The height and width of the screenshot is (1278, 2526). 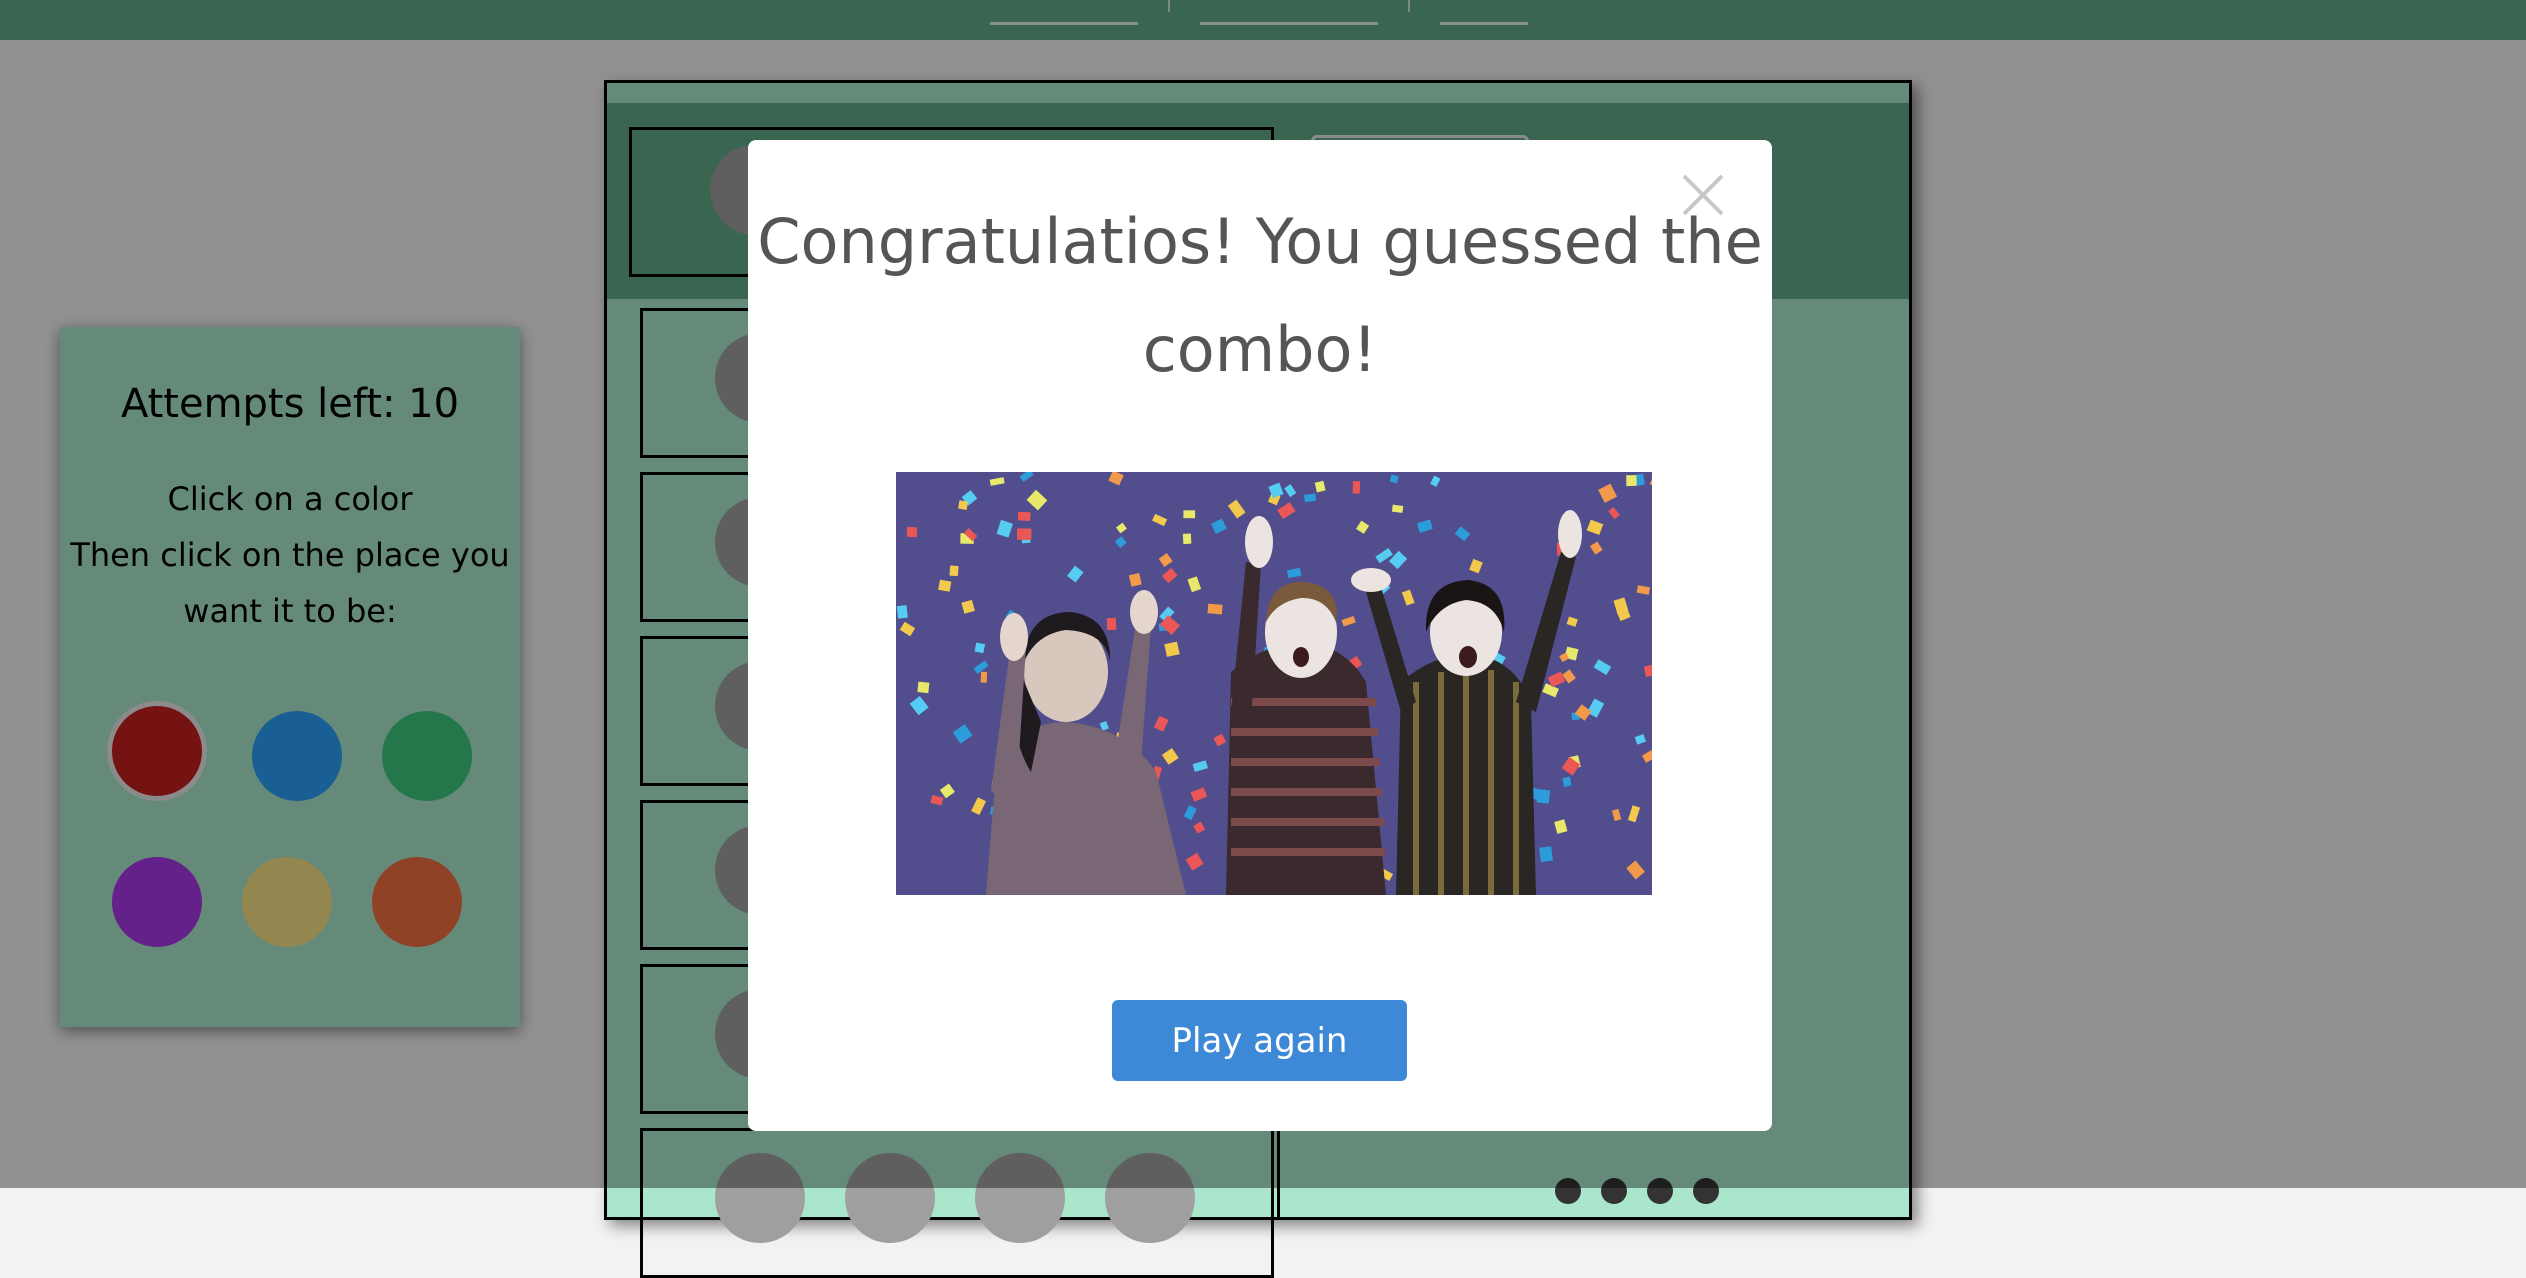 What do you see at coordinates (1260, 295) in the screenshot?
I see `modal-title: Congratulatios! You guessed the combo!` at bounding box center [1260, 295].